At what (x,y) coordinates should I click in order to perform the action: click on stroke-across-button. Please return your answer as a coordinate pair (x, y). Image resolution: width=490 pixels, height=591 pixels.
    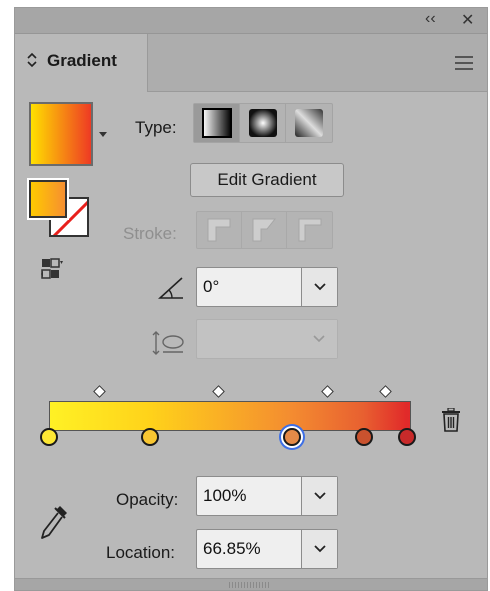
    Looking at the image, I should click on (309, 230).